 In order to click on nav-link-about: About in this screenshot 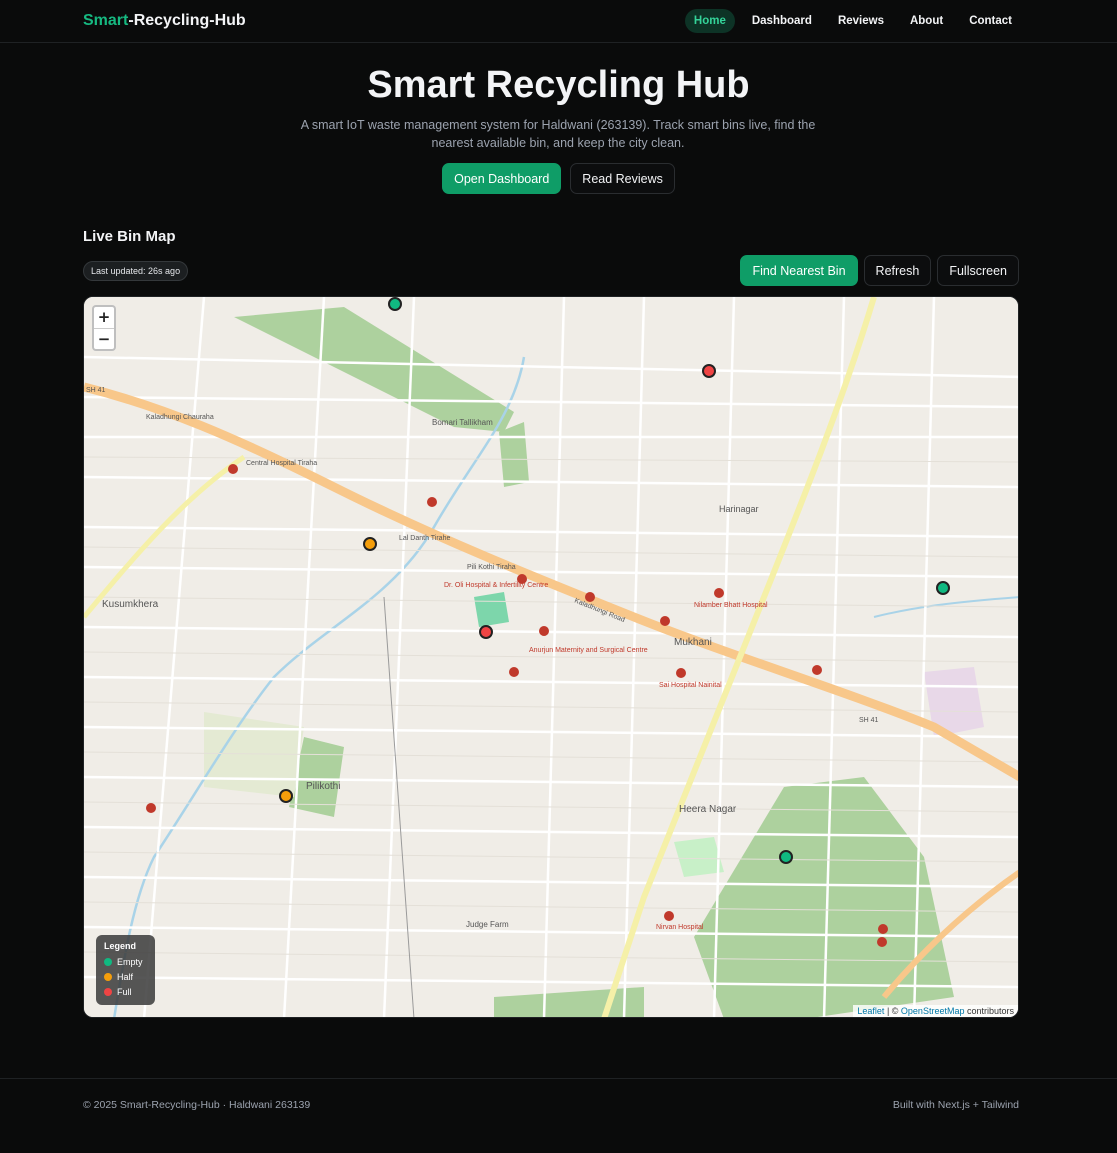, I will do `click(926, 21)`.